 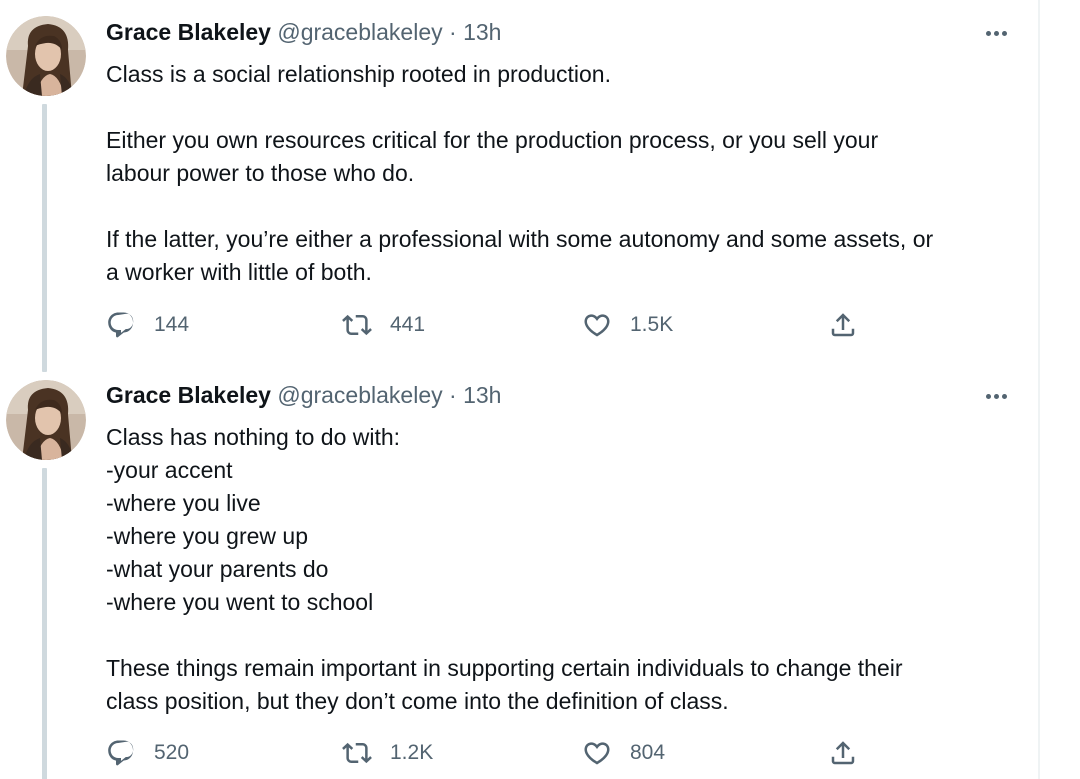 I want to click on like-count: 1.5K, so click(x=652, y=324).